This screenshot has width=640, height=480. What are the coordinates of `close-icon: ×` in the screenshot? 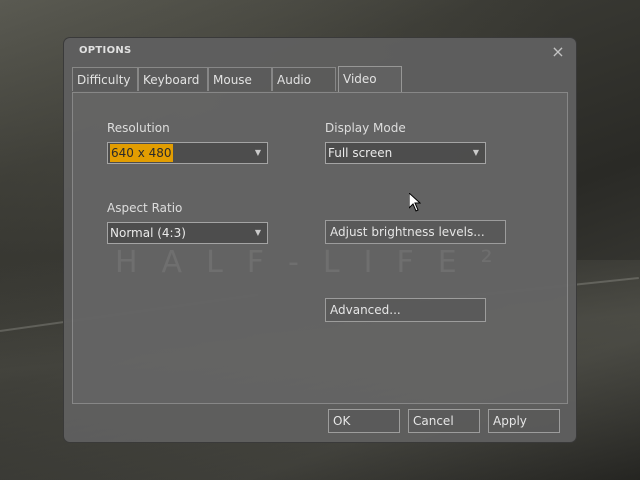 It's located at (558, 52).